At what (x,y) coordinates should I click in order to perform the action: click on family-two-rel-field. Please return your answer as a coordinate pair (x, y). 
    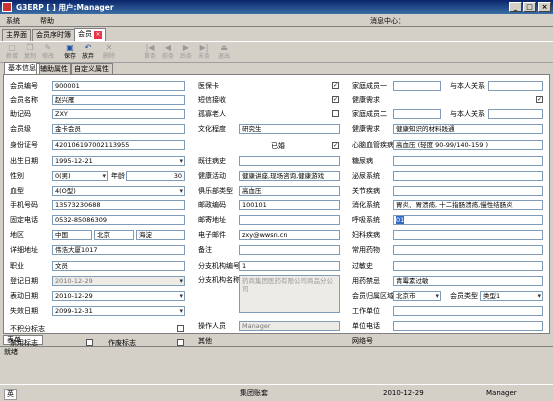
    Looking at the image, I should click on (515, 114).